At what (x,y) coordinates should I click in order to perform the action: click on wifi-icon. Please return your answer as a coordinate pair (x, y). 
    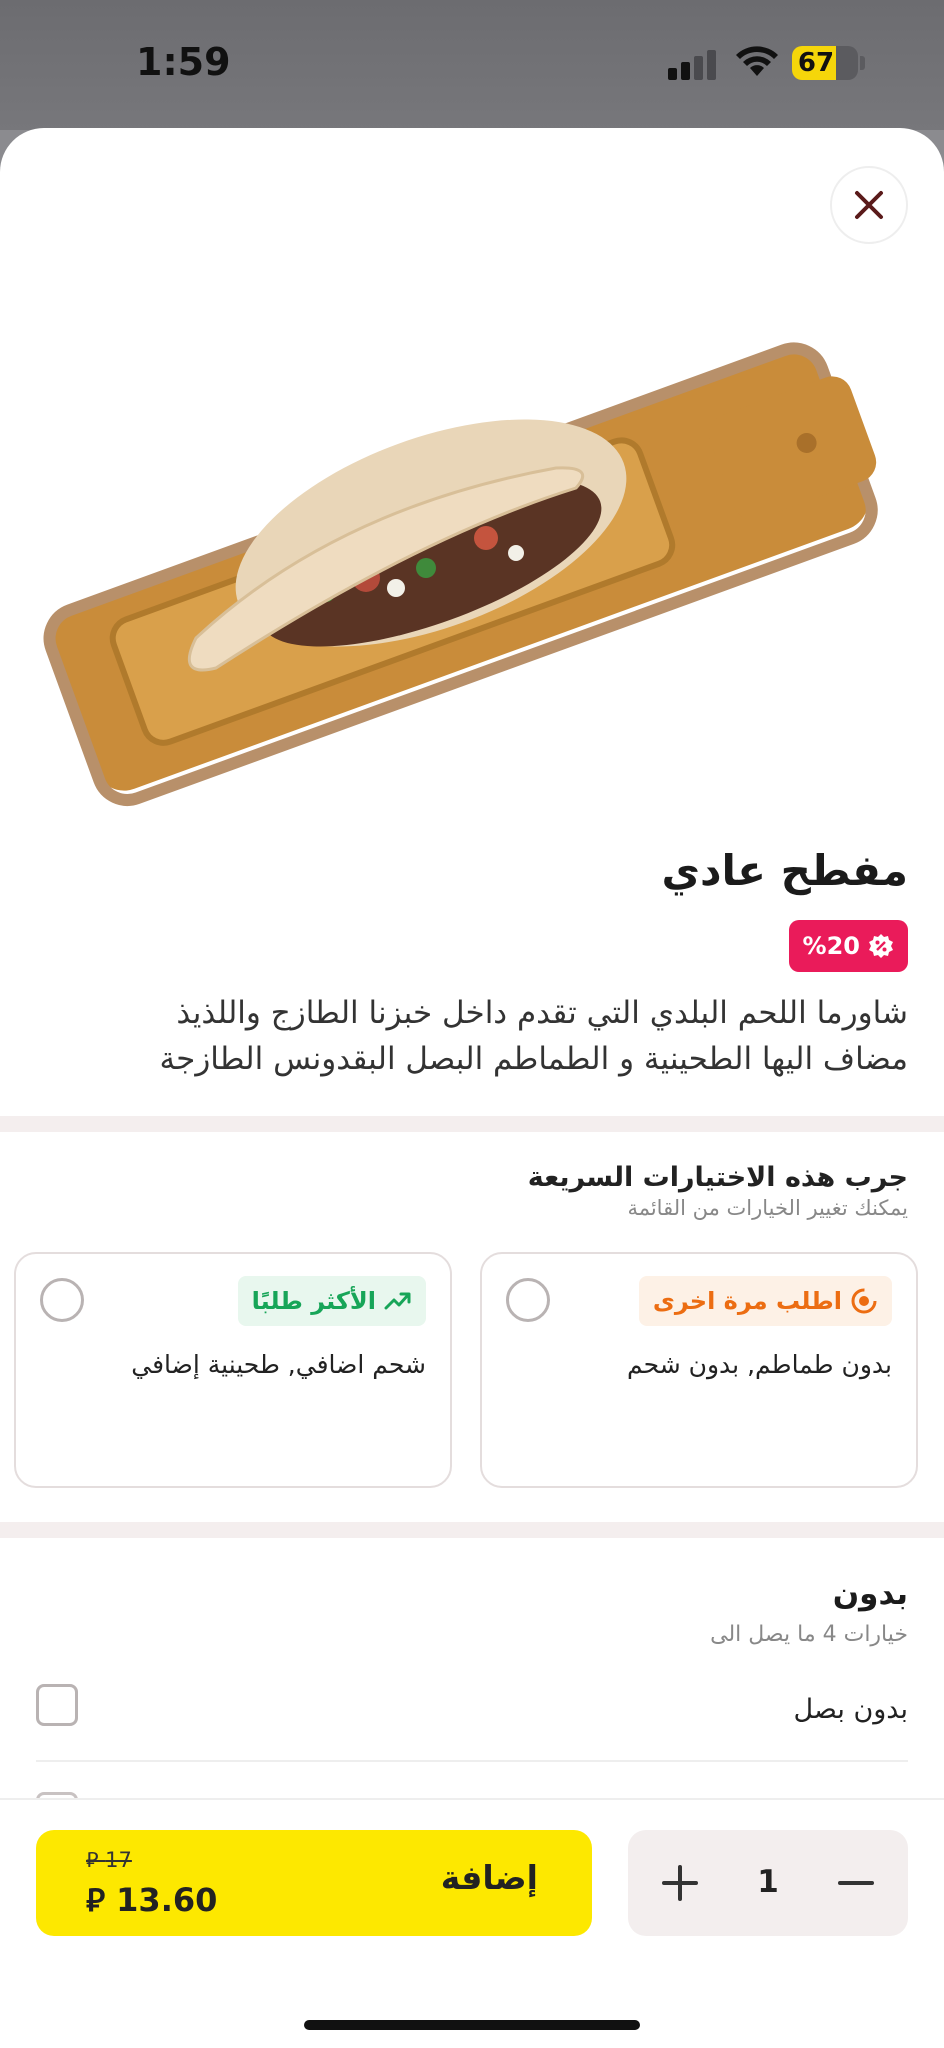
    Looking at the image, I should click on (757, 61).